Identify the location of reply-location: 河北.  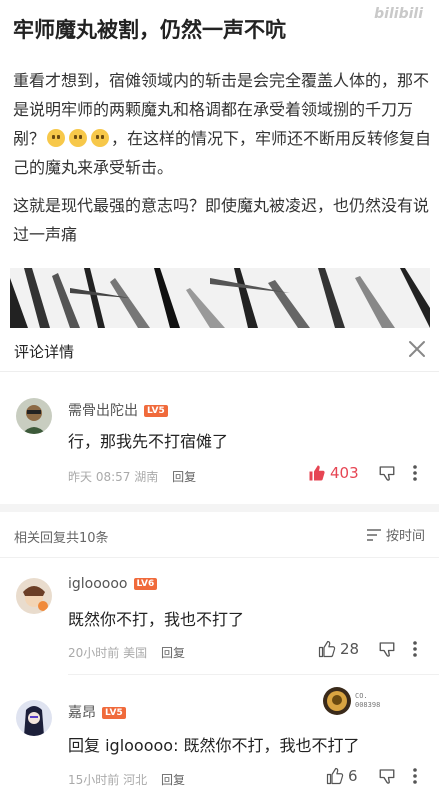
(135, 780).